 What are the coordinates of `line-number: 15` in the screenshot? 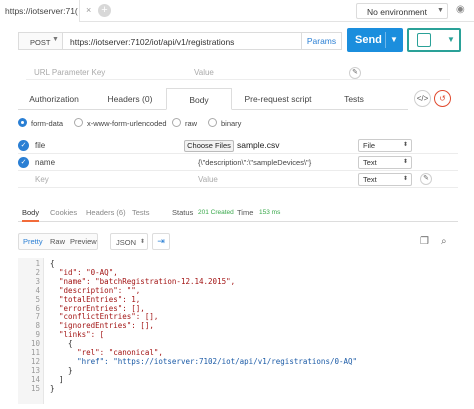 It's located at (35, 388).